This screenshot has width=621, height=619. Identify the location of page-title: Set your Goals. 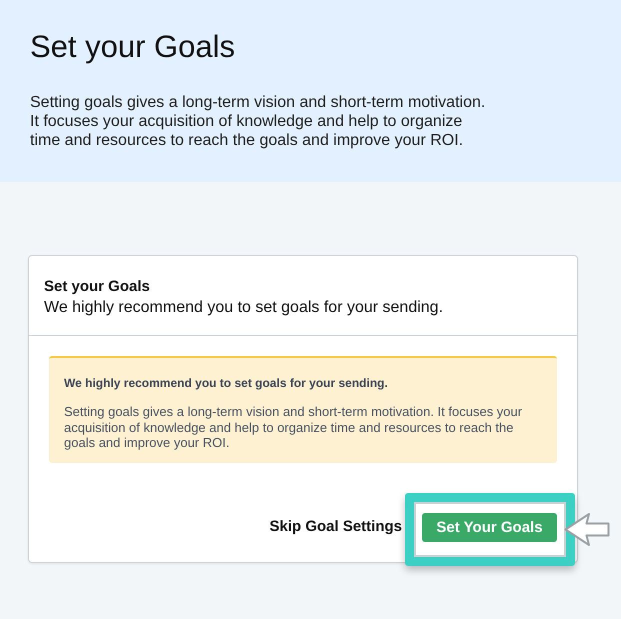
(133, 47).